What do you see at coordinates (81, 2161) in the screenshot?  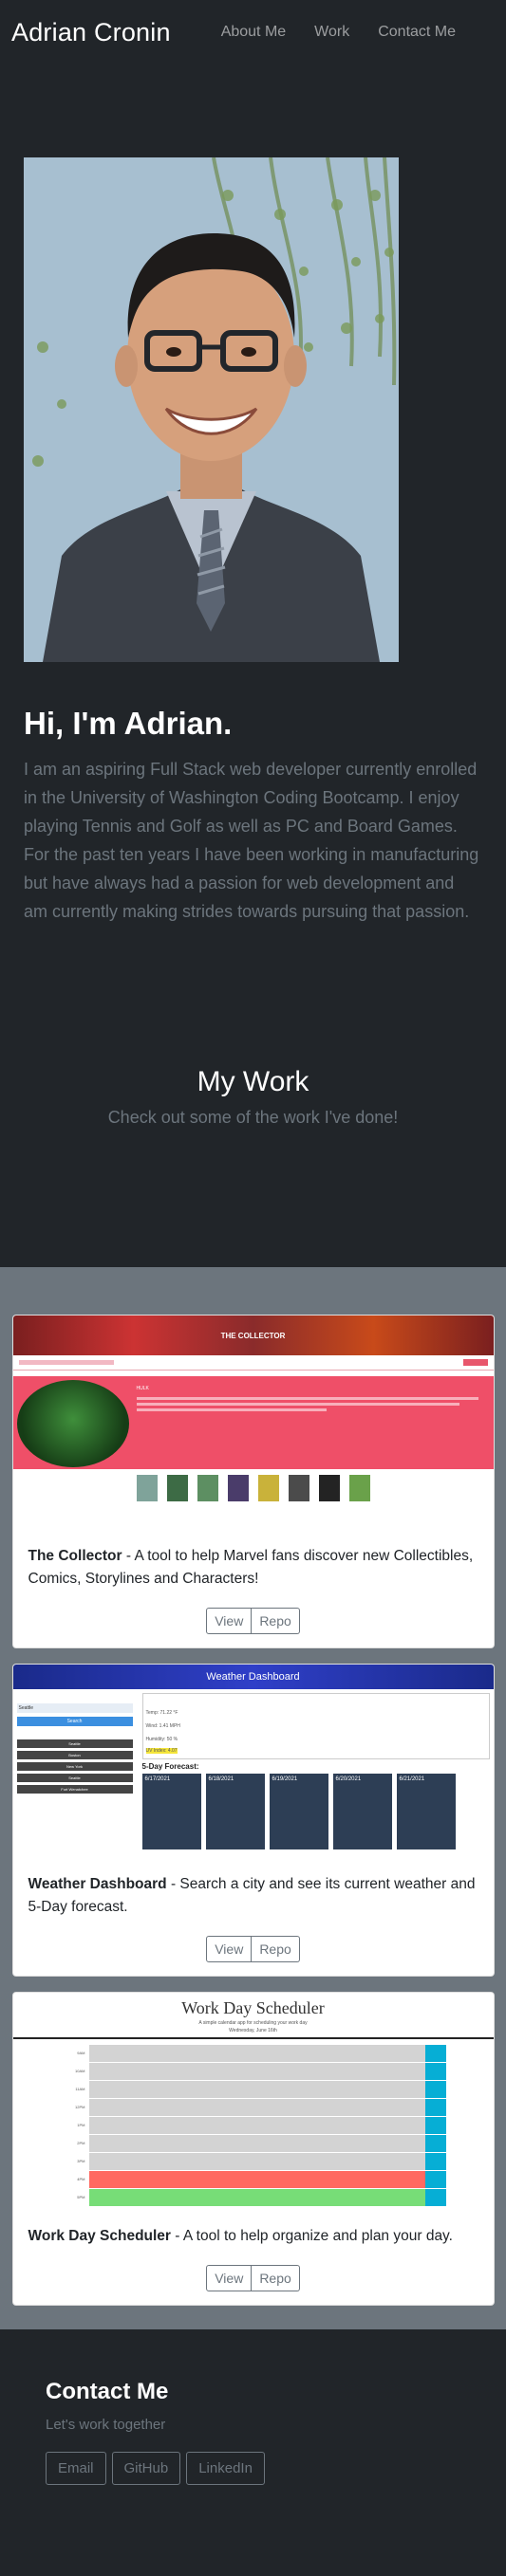 I see `hour-label: 3PM` at bounding box center [81, 2161].